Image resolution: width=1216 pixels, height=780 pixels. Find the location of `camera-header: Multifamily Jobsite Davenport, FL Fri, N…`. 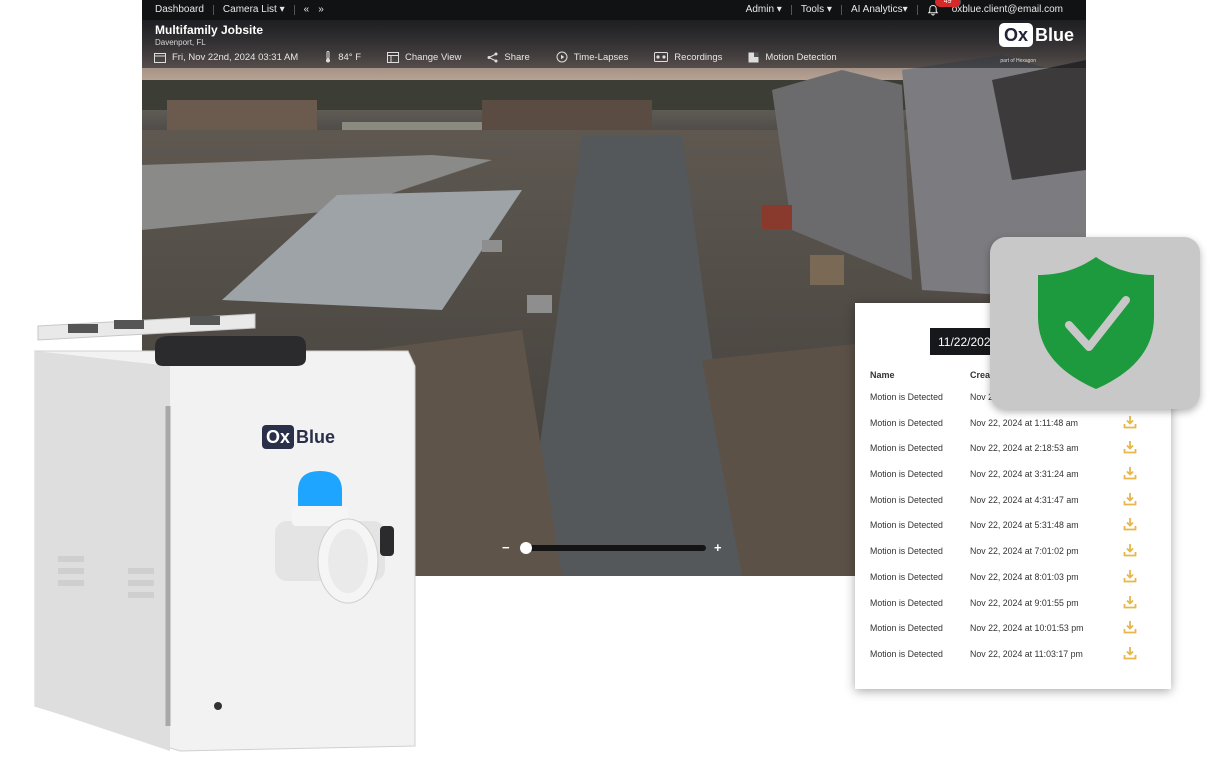

camera-header: Multifamily Jobsite Davenport, FL Fri, N… is located at coordinates (614, 44).